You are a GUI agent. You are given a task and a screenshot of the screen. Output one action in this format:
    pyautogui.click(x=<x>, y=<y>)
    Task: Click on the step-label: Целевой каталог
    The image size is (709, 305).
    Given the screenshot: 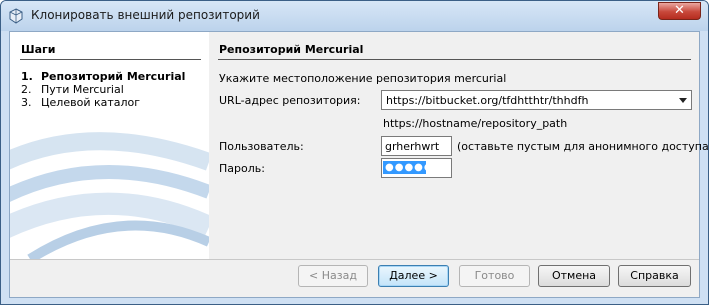 What is the action you would take?
    pyautogui.click(x=91, y=102)
    